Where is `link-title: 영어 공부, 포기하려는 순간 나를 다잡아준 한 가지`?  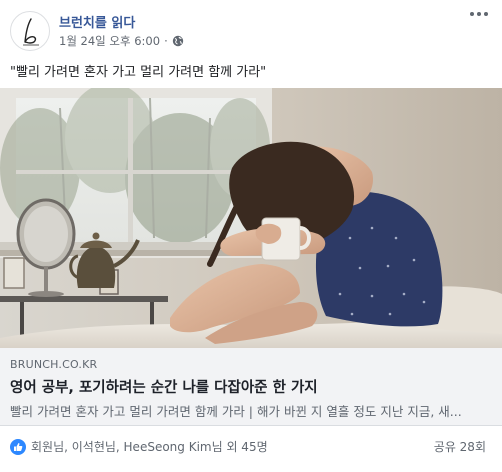 link-title: 영어 공부, 포기하려는 순간 나를 다잡아준 한 가지 is located at coordinates (164, 386).